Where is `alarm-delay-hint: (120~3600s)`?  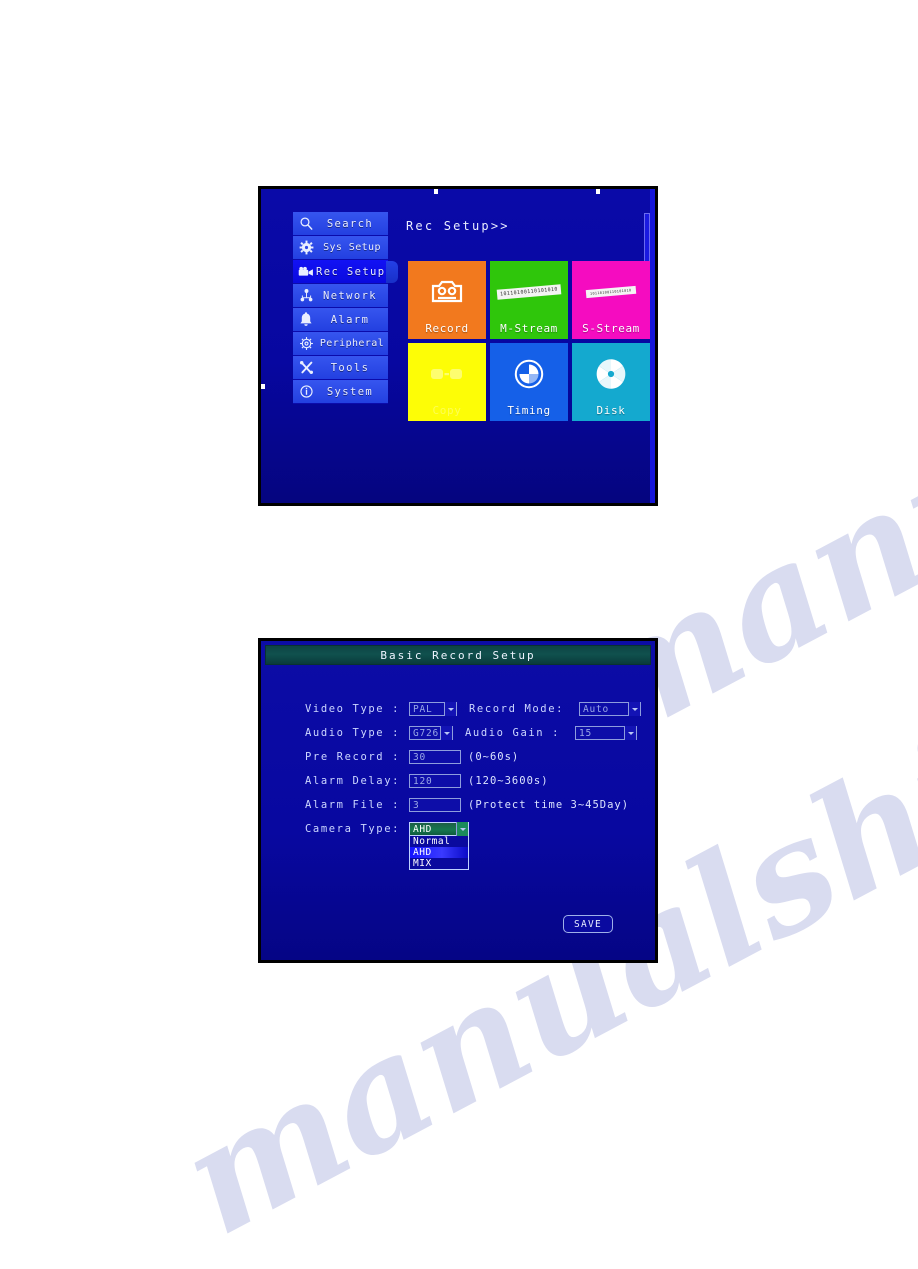 alarm-delay-hint: (120~3600s) is located at coordinates (508, 781).